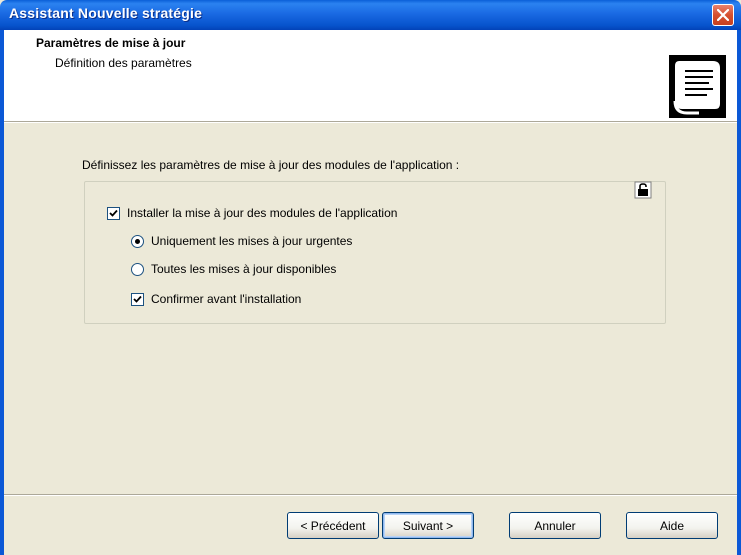 The width and height of the screenshot is (741, 555). I want to click on close-button, so click(723, 15).